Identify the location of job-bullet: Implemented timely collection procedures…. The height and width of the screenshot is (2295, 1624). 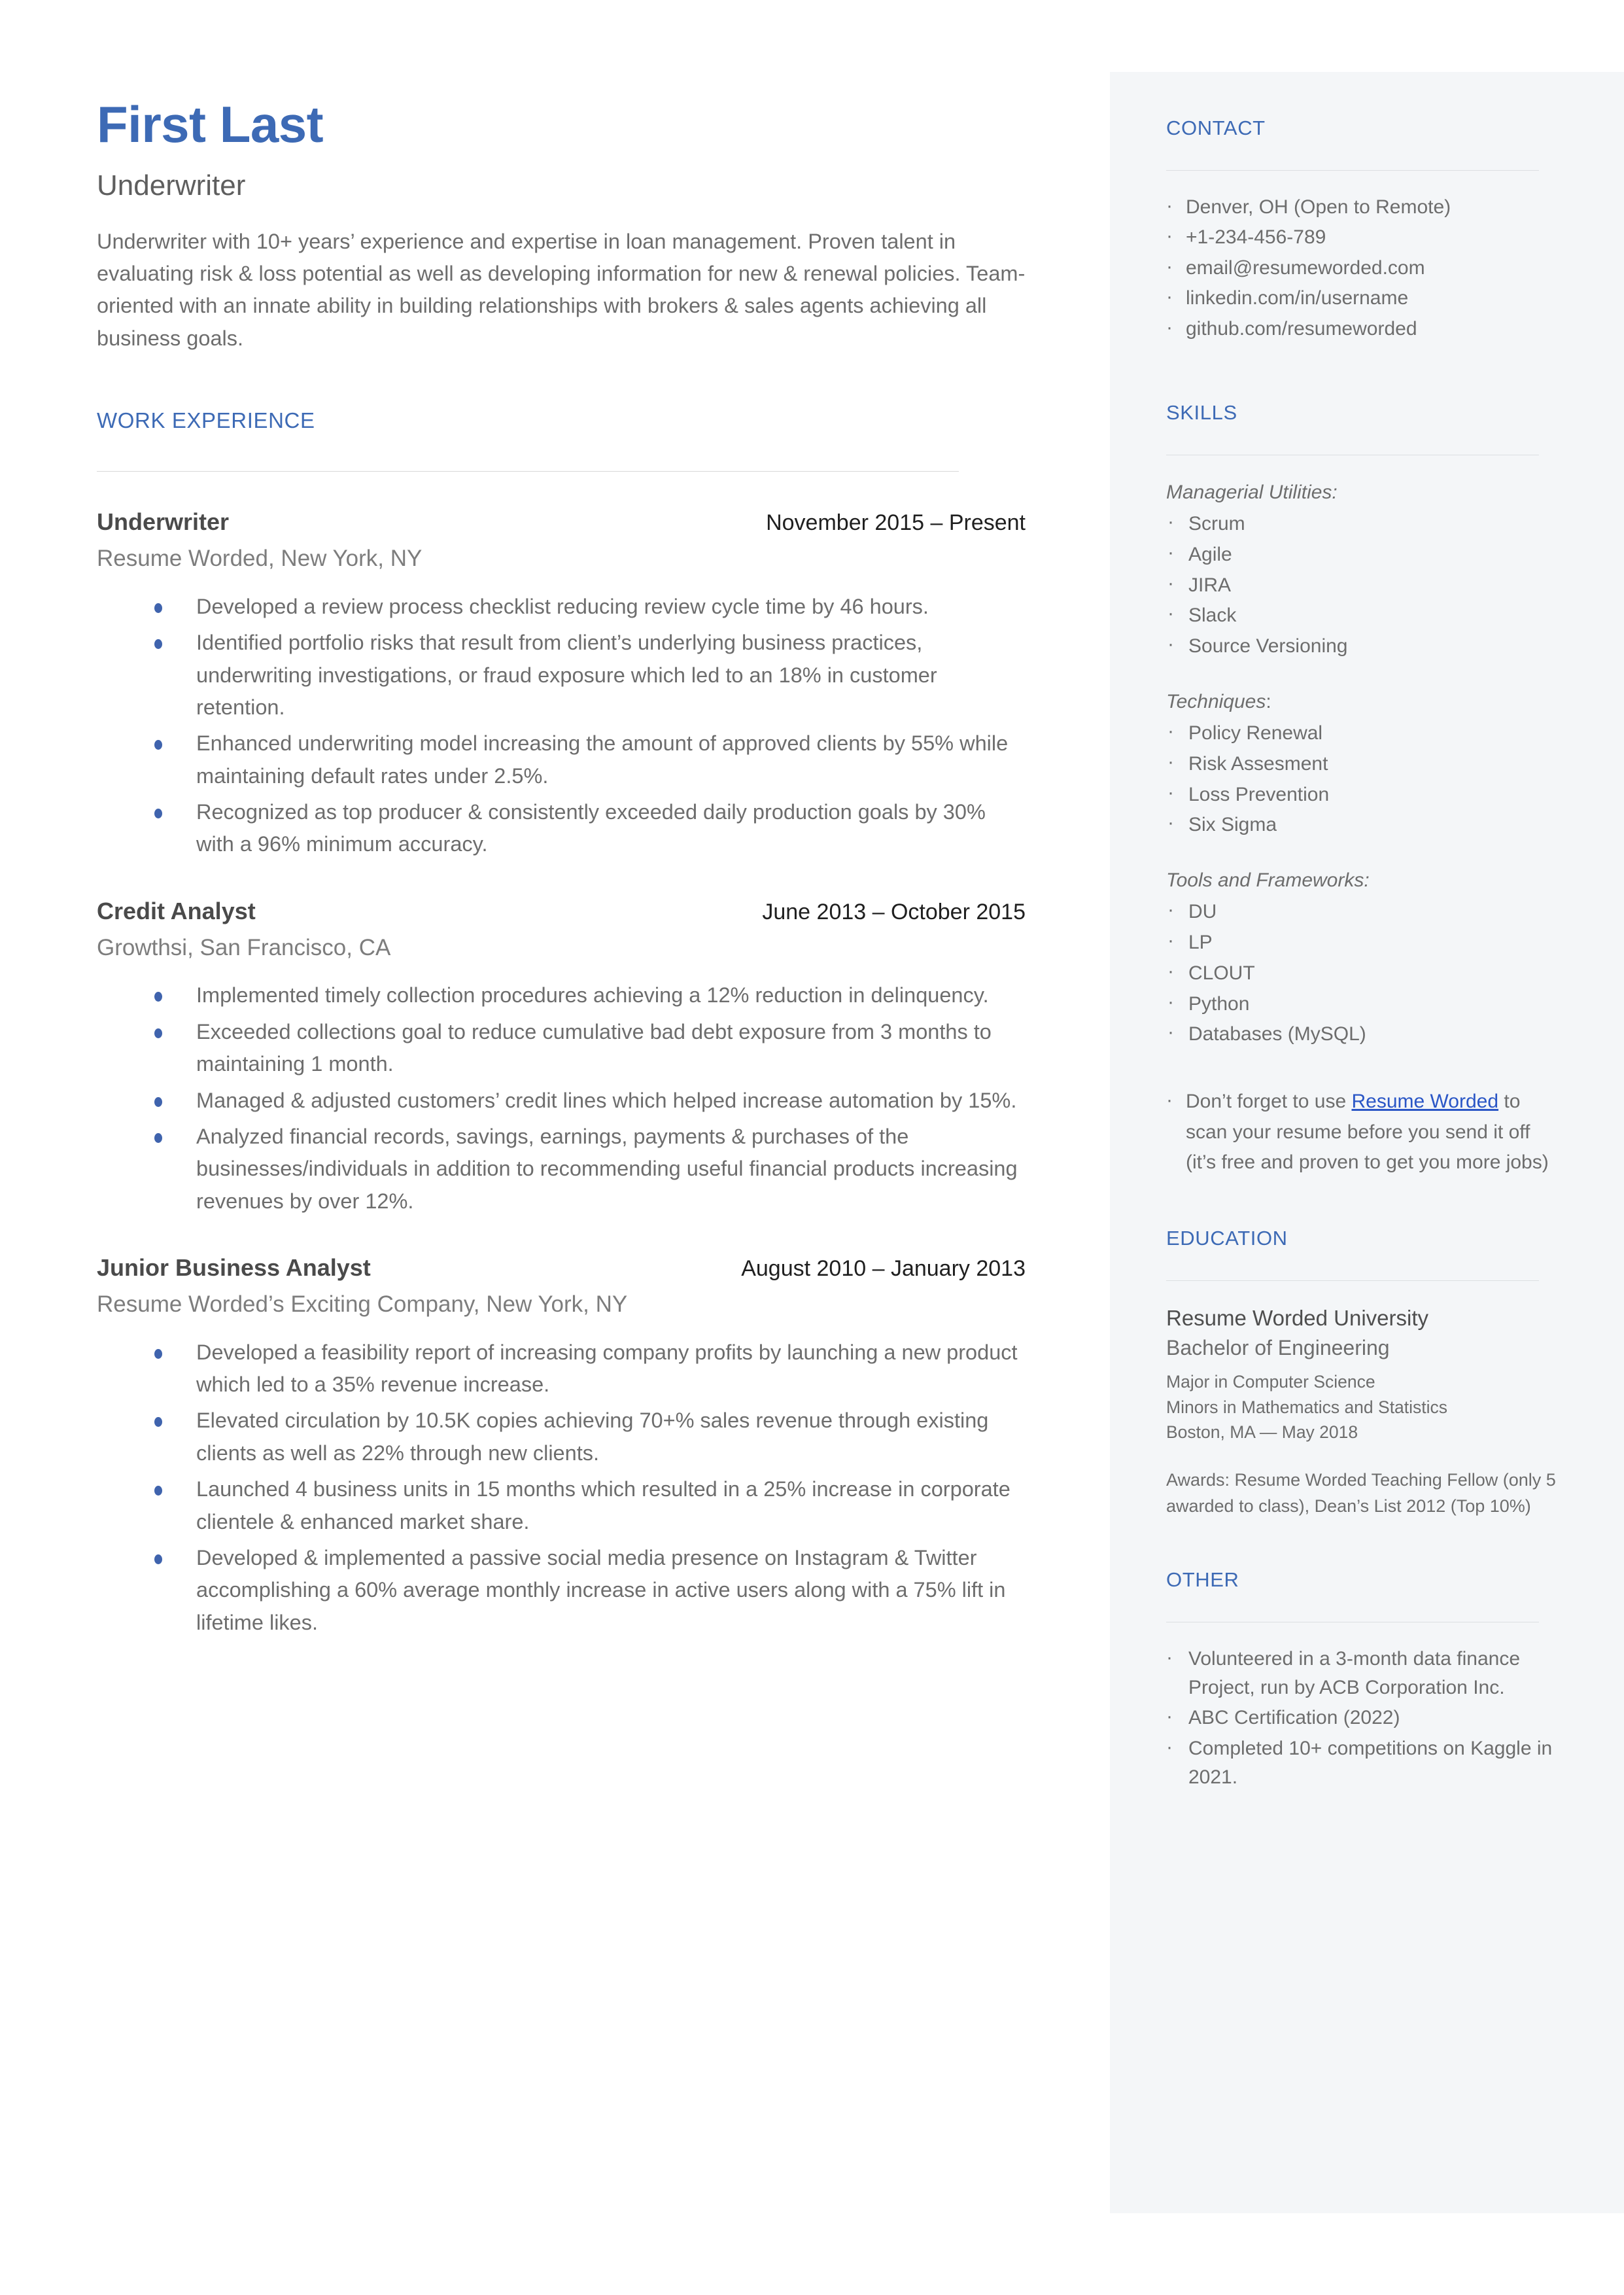
(590, 995).